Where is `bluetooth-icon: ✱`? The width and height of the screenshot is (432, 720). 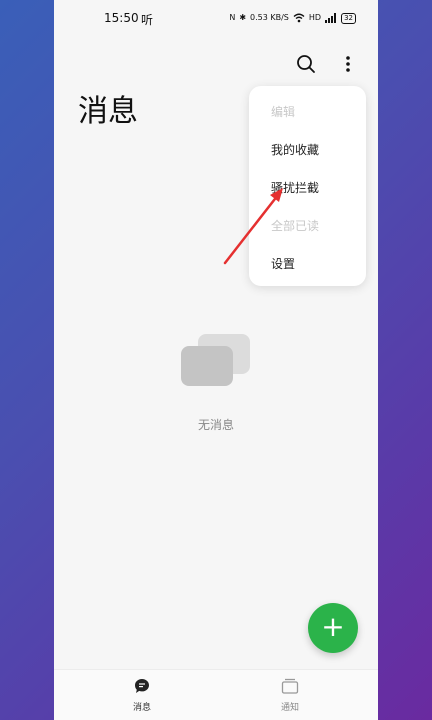 bluetooth-icon: ✱ is located at coordinates (243, 17).